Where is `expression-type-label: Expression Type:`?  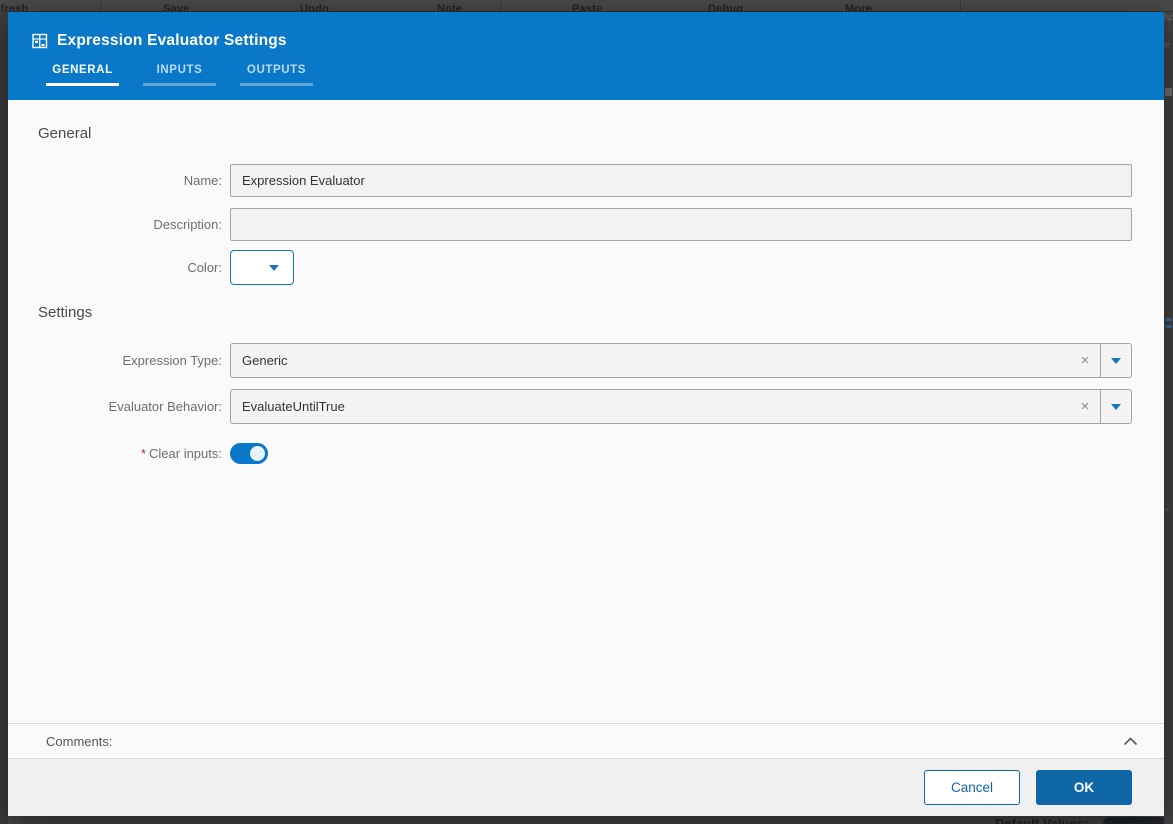
expression-type-label: Expression Type: is located at coordinates (172, 360).